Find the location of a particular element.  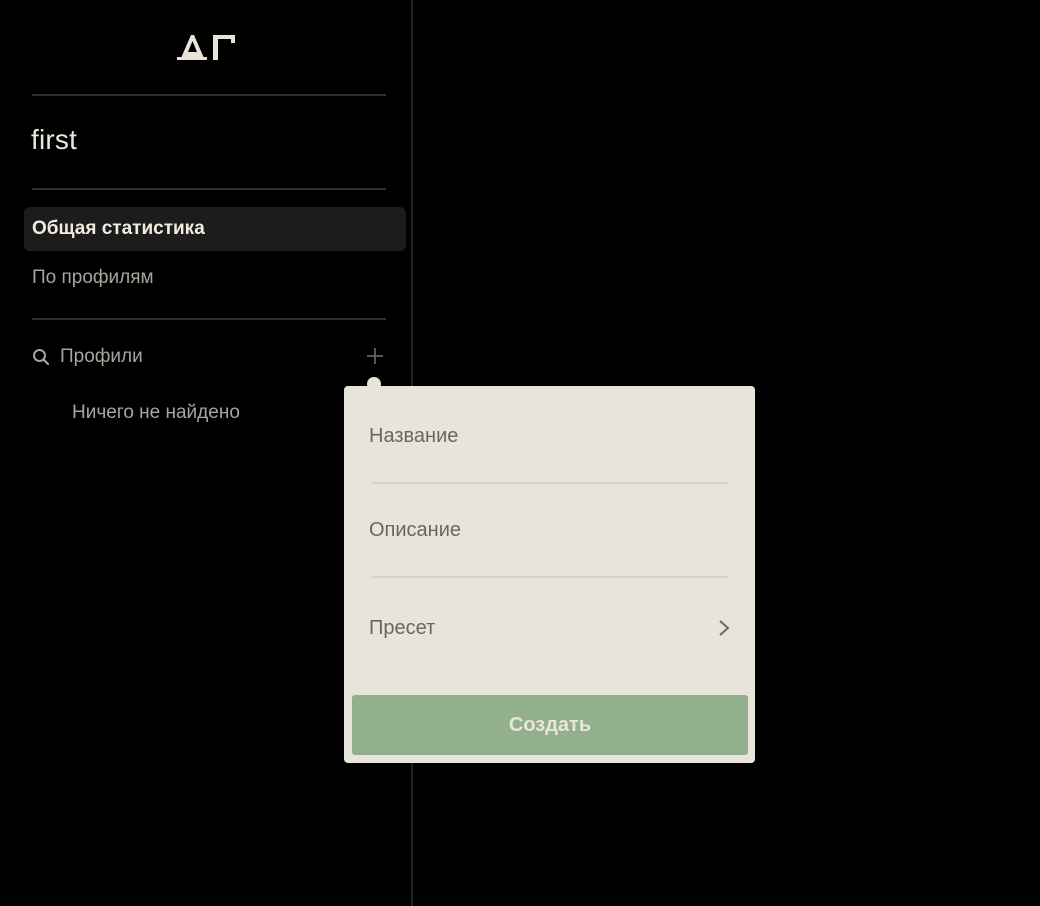

preset-select: Пресет is located at coordinates (550, 628).